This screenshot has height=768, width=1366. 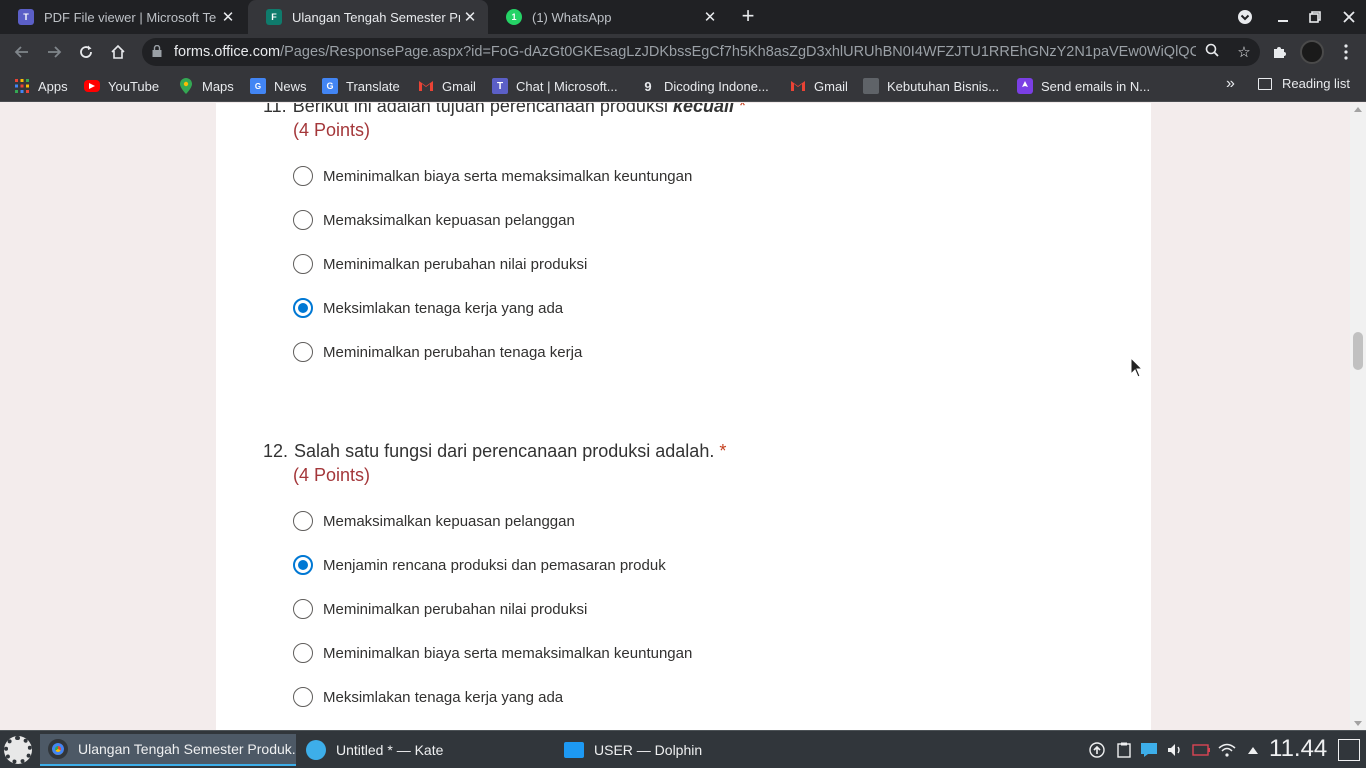 What do you see at coordinates (1253, 750) in the screenshot?
I see `tray-expand-arrow-icon` at bounding box center [1253, 750].